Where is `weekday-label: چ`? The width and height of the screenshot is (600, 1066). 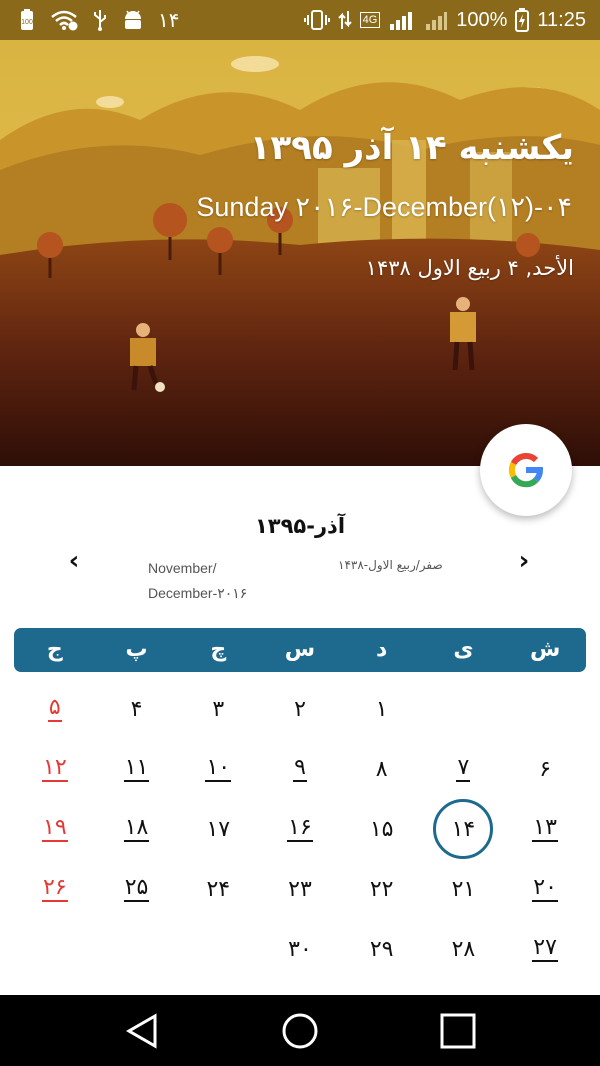 weekday-label: چ is located at coordinates (218, 649).